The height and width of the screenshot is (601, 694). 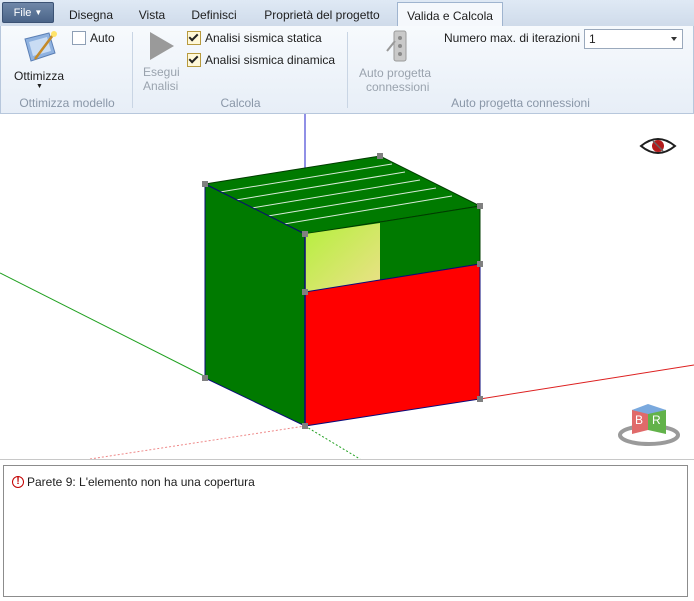 What do you see at coordinates (520, 103) in the screenshot?
I see `group-label-connessioni: Auto progetta connessioni` at bounding box center [520, 103].